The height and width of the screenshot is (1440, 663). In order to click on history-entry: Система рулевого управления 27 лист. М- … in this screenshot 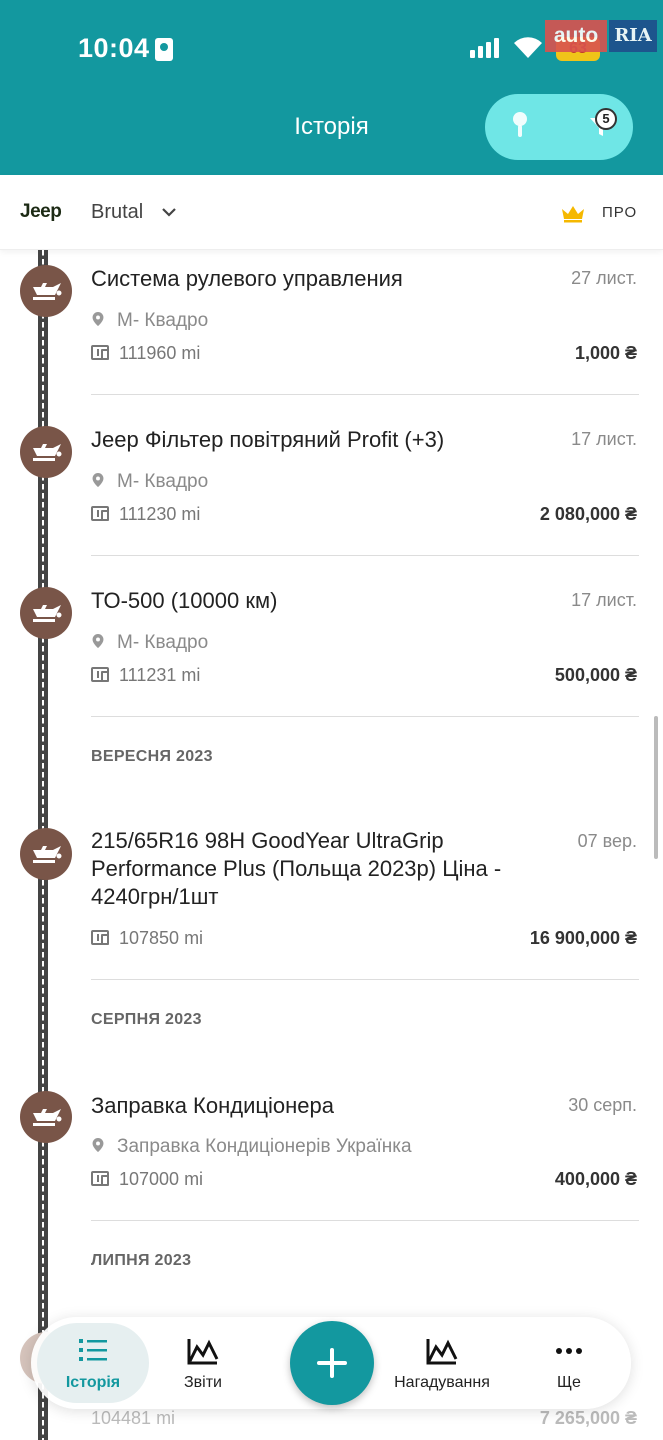, I will do `click(331, 322)`.